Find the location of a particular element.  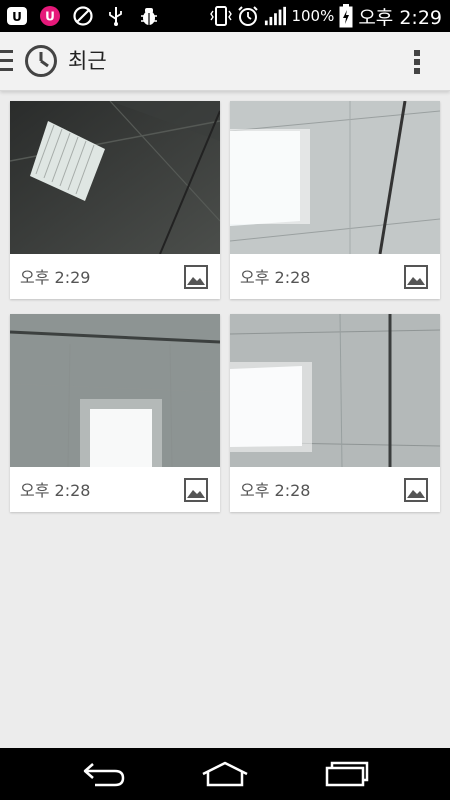

uplus-icon: U is located at coordinates (17, 16).